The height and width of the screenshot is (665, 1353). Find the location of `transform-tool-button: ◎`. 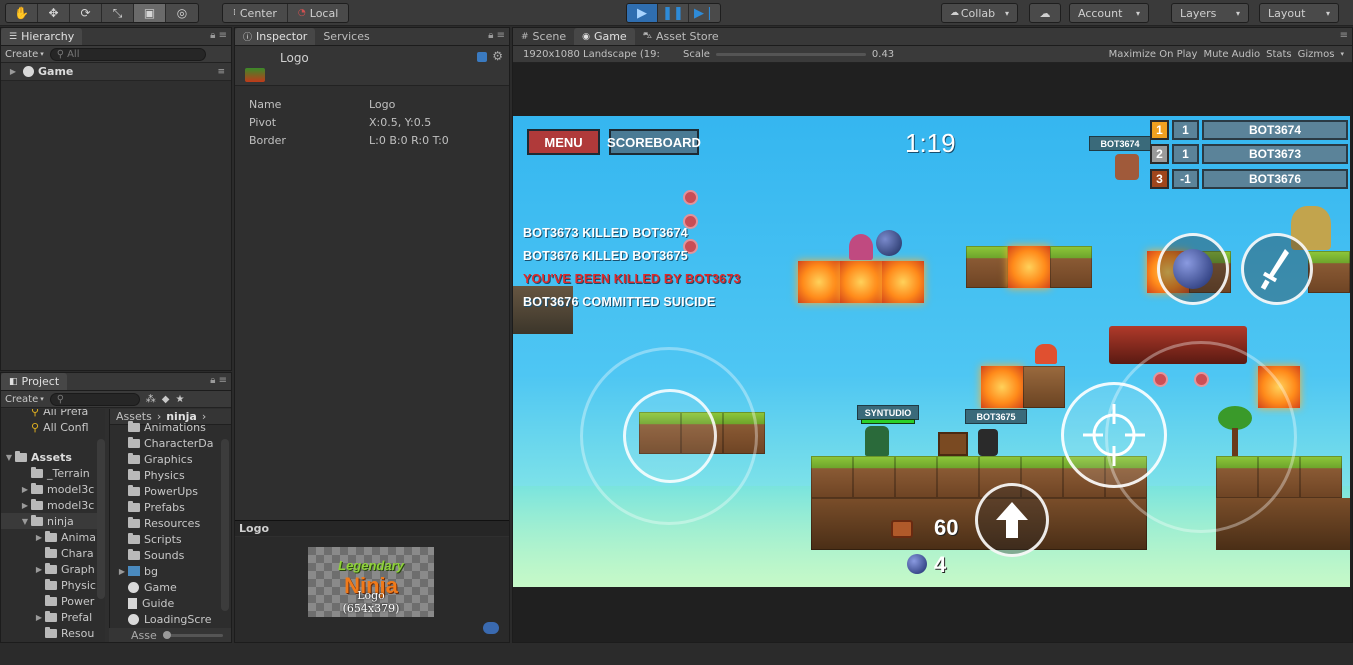

transform-tool-button: ◎ is located at coordinates (182, 13).